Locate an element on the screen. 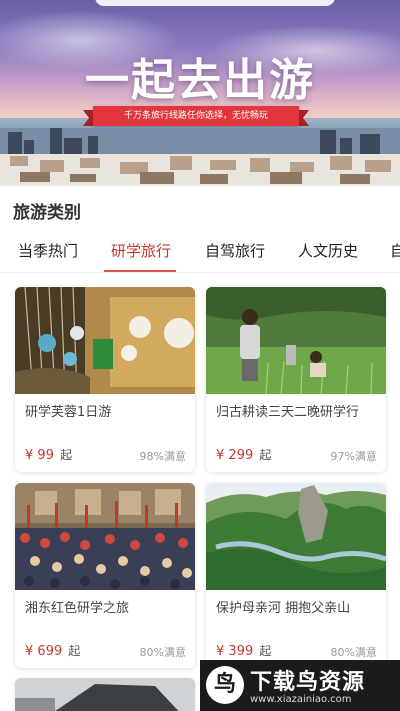 Image resolution: width=400 pixels, height=711 pixels. product-card: 保护母亲河 拥抱父亲山 ¥ 399 起 80%满意 is located at coordinates (296, 575).